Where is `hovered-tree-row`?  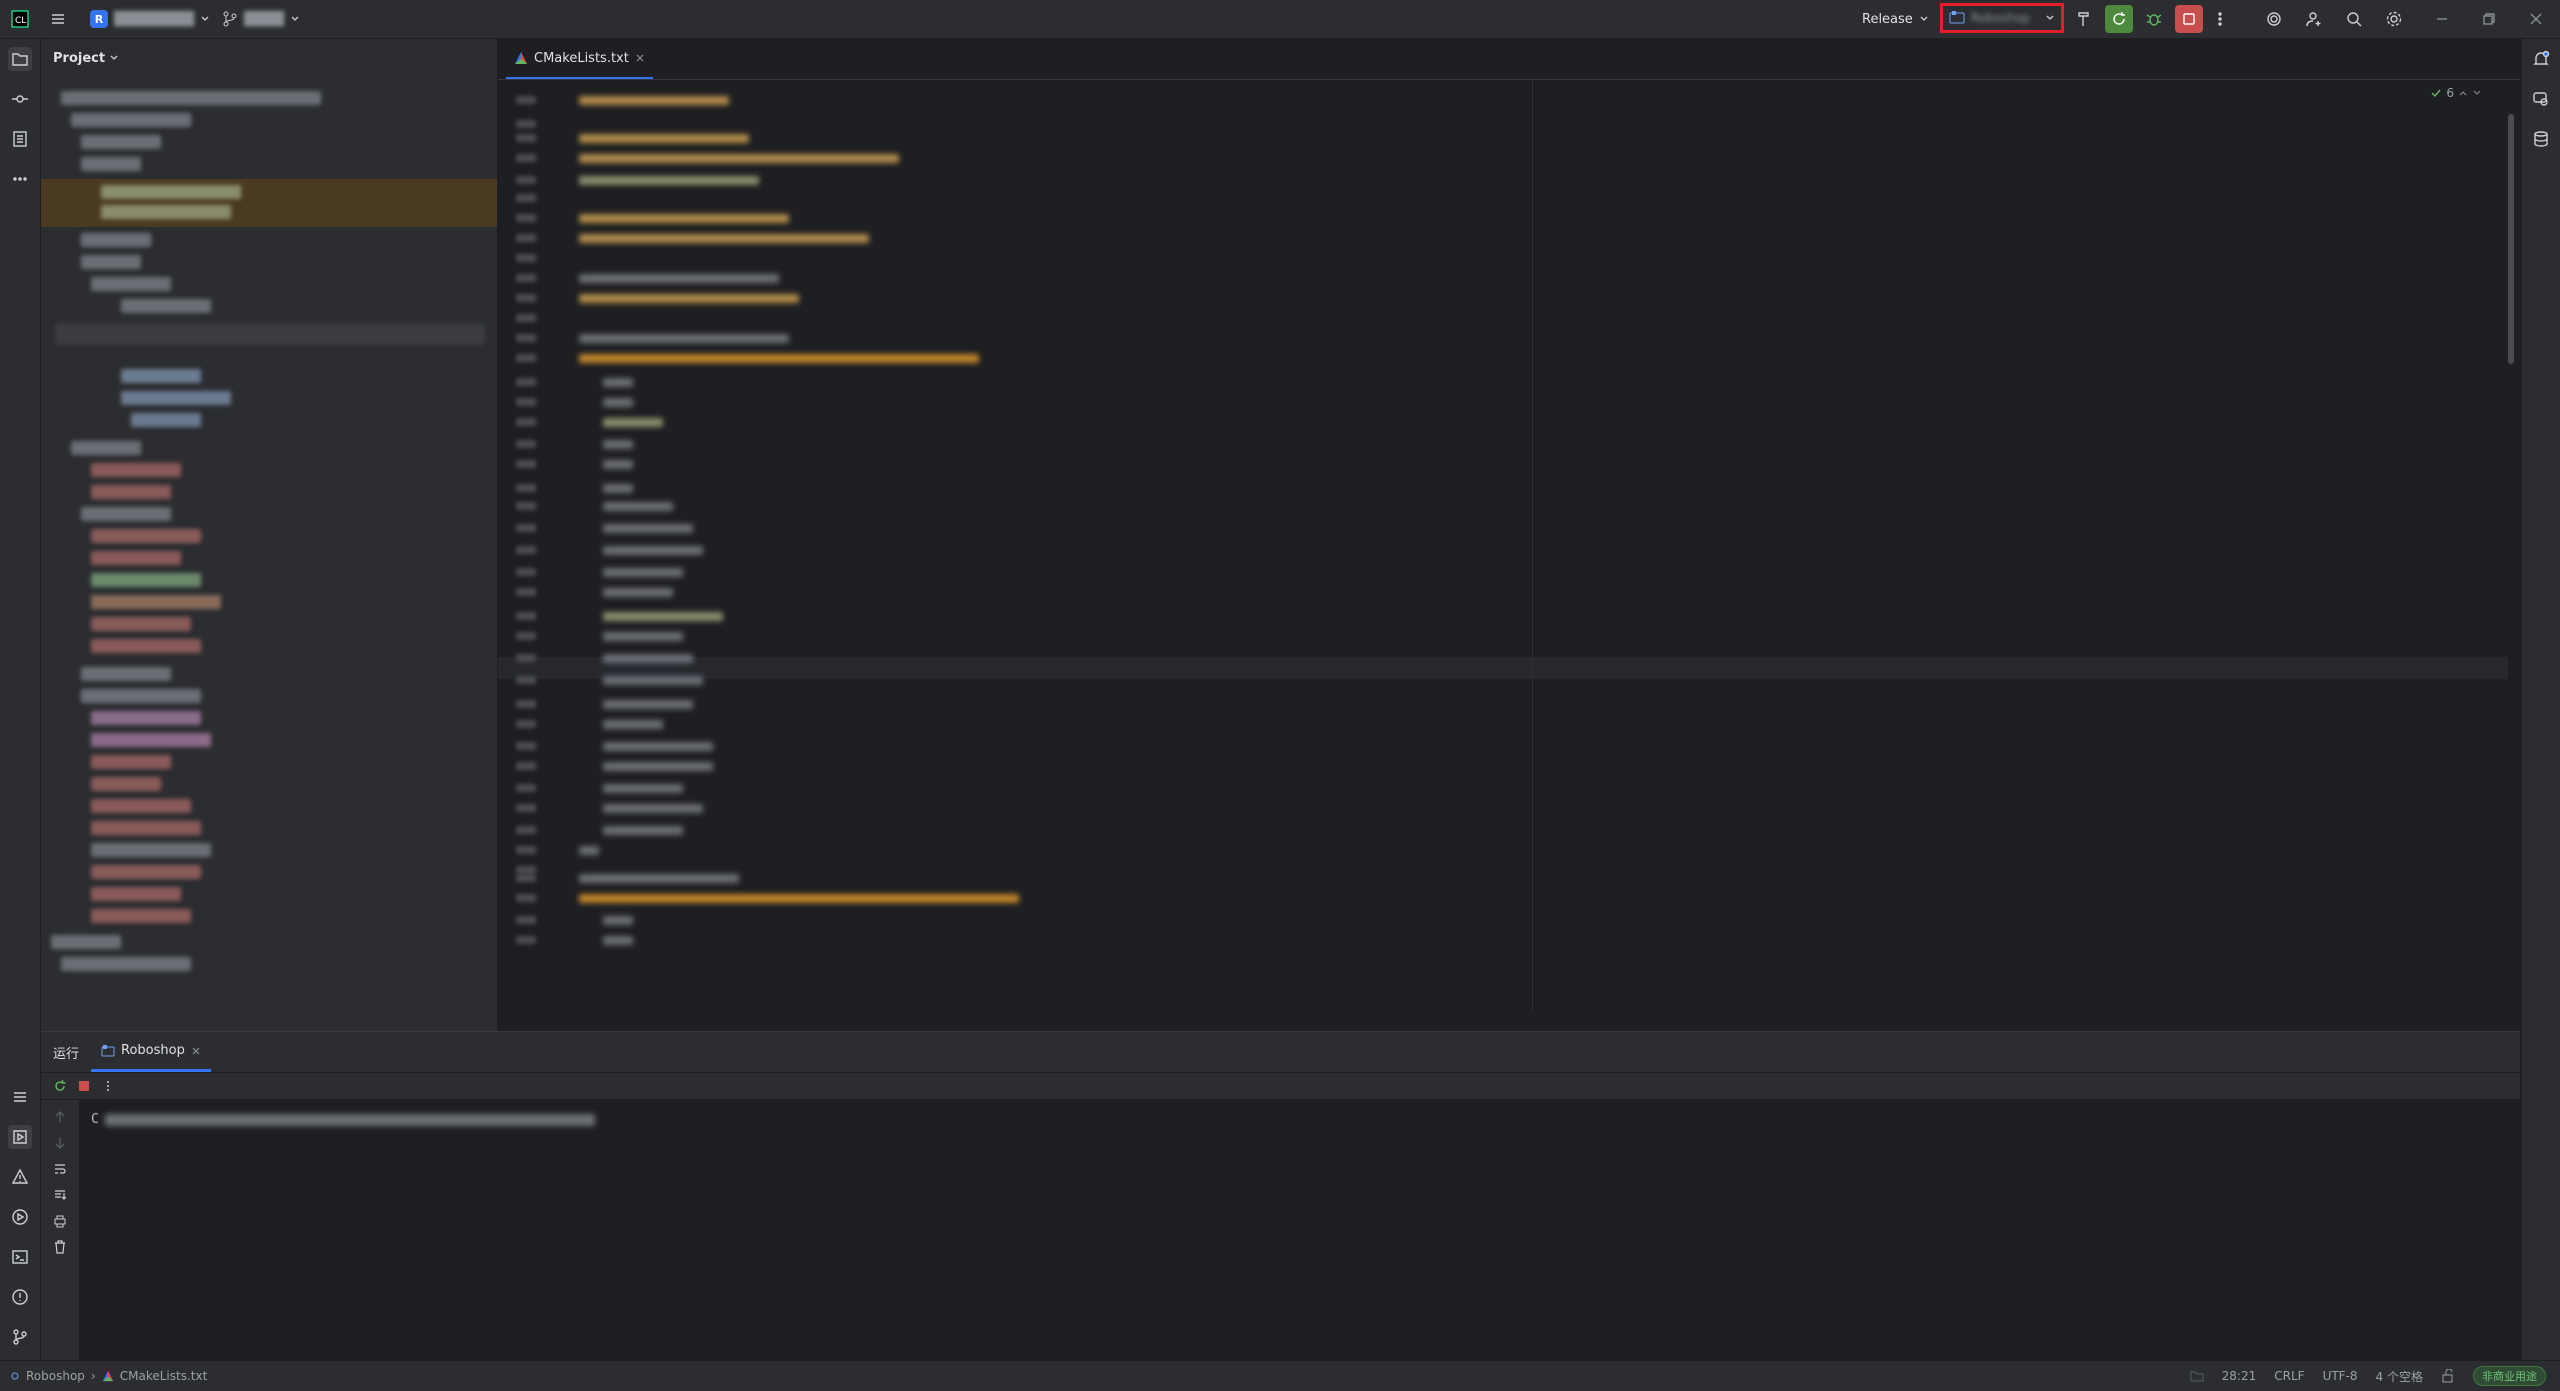 hovered-tree-row is located at coordinates (270, 334).